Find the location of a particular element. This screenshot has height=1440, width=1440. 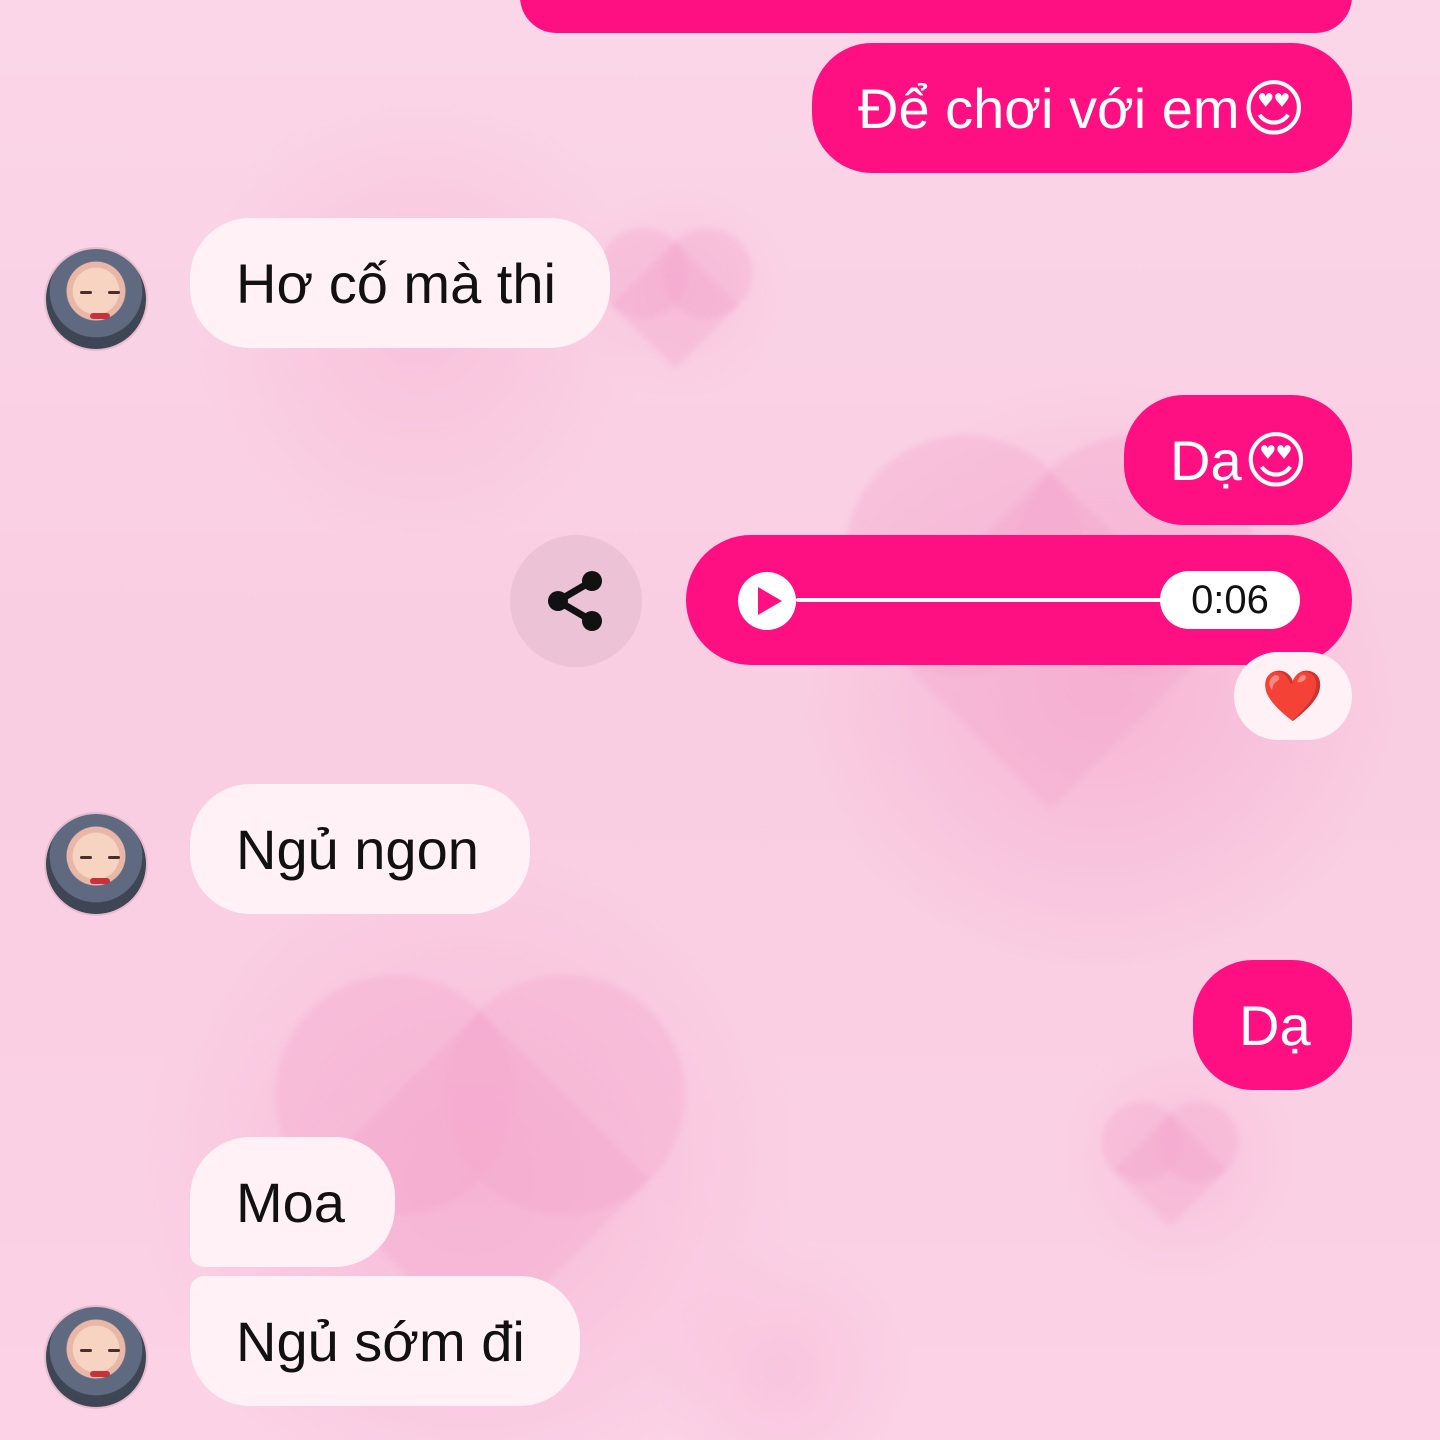

message-text: Moa is located at coordinates (290, 1202).